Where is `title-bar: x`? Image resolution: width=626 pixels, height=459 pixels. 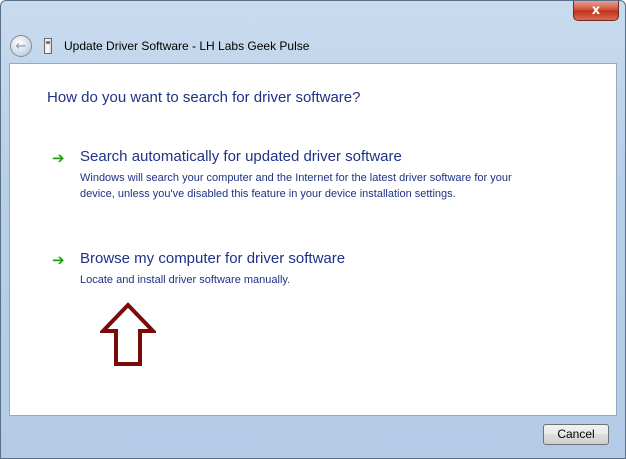
title-bar: x is located at coordinates (313, 16).